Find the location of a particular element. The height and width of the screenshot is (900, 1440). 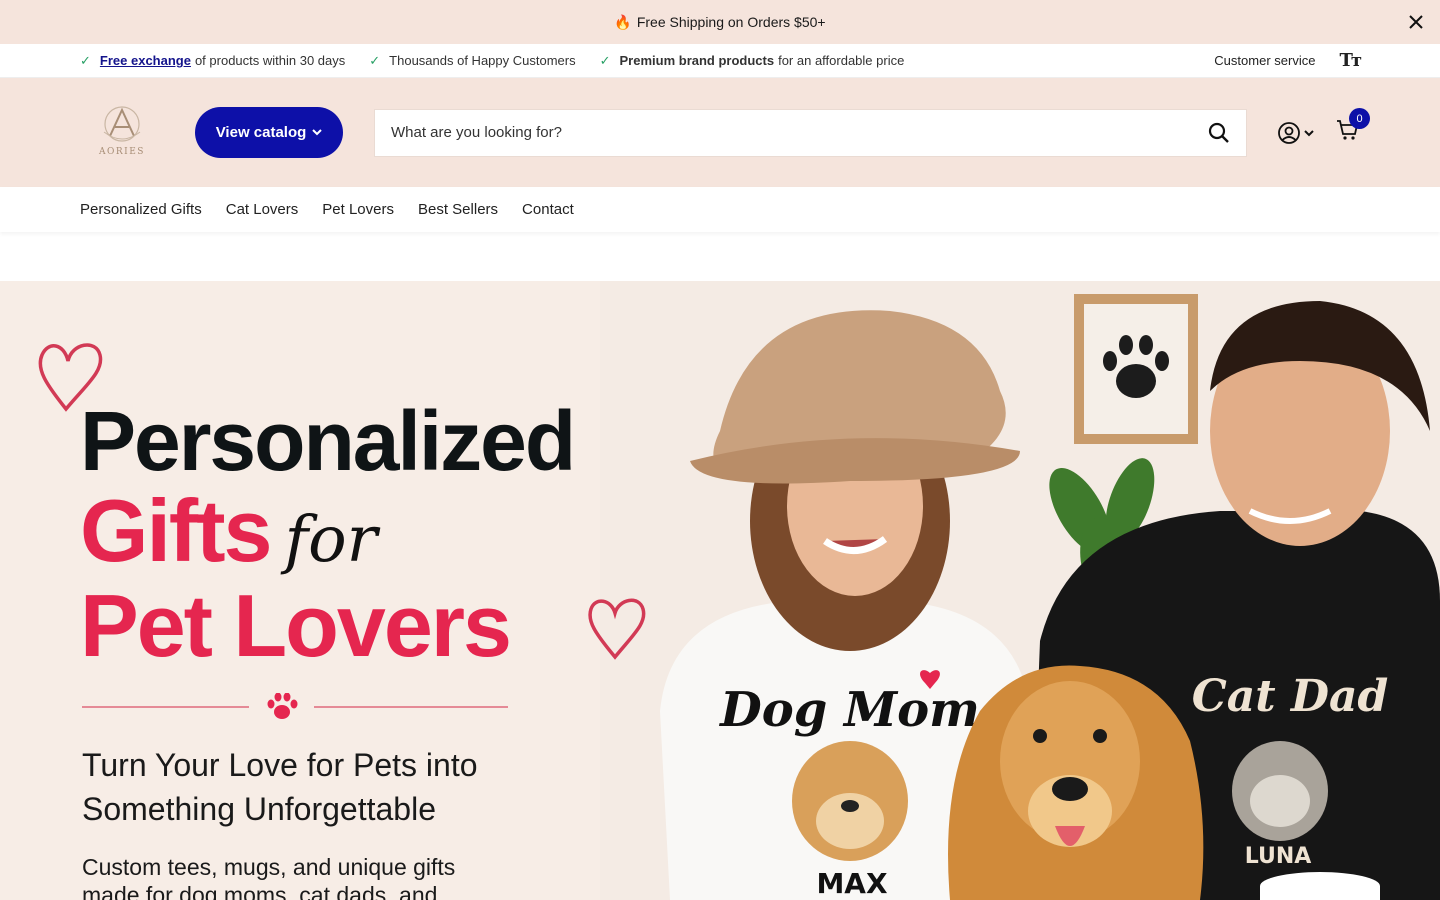

view-catalog-button: View catalog is located at coordinates (269, 132).